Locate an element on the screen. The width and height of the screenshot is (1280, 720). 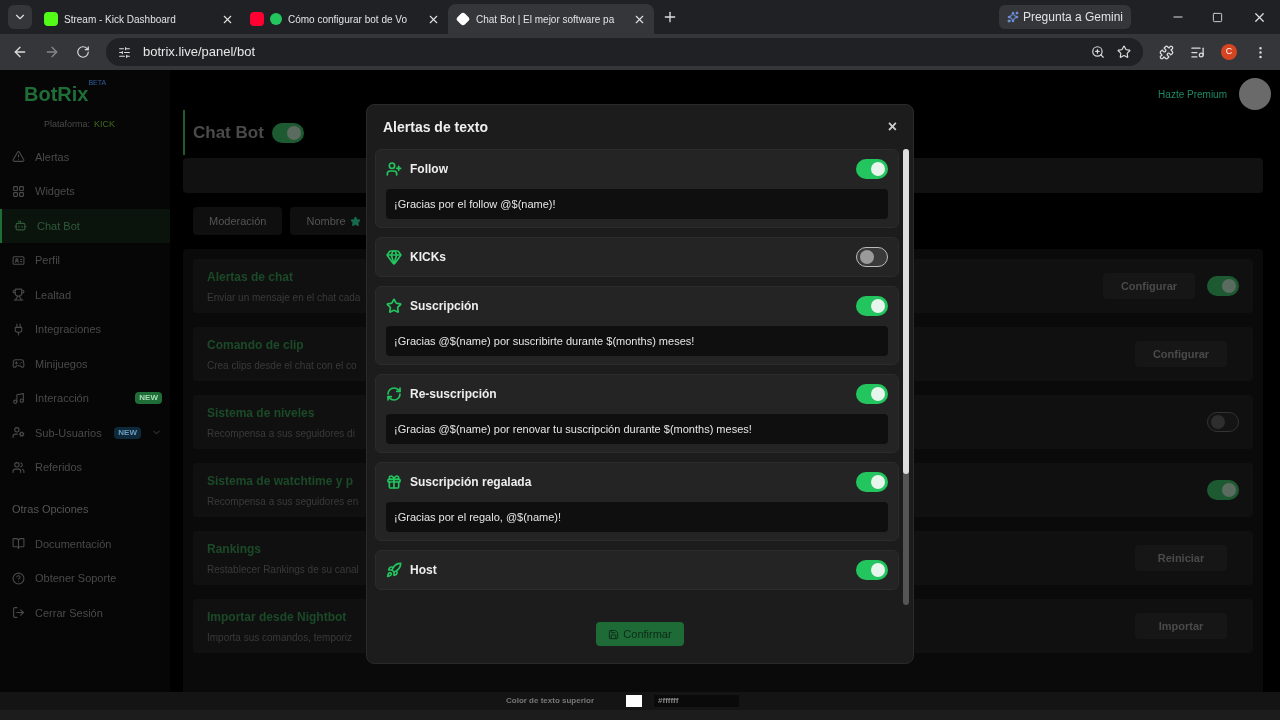
tab-title: Cómo configurar bot de Vo is located at coordinates (348, 19).